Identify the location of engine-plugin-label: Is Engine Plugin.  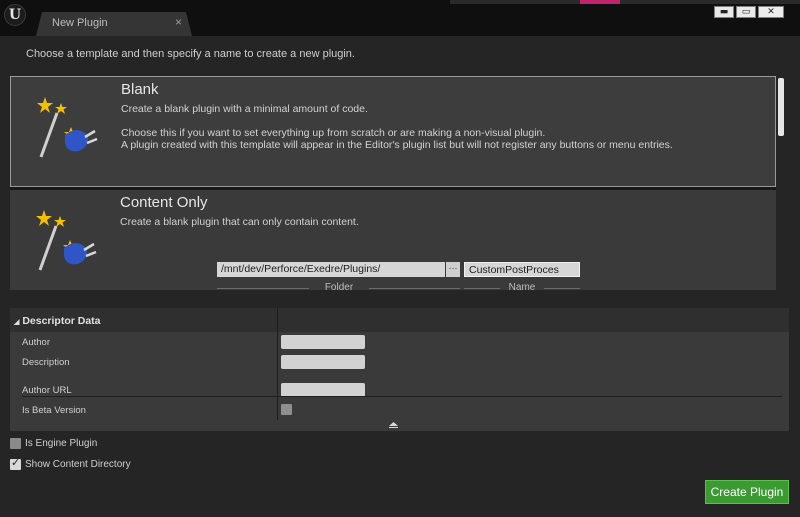
(61, 443).